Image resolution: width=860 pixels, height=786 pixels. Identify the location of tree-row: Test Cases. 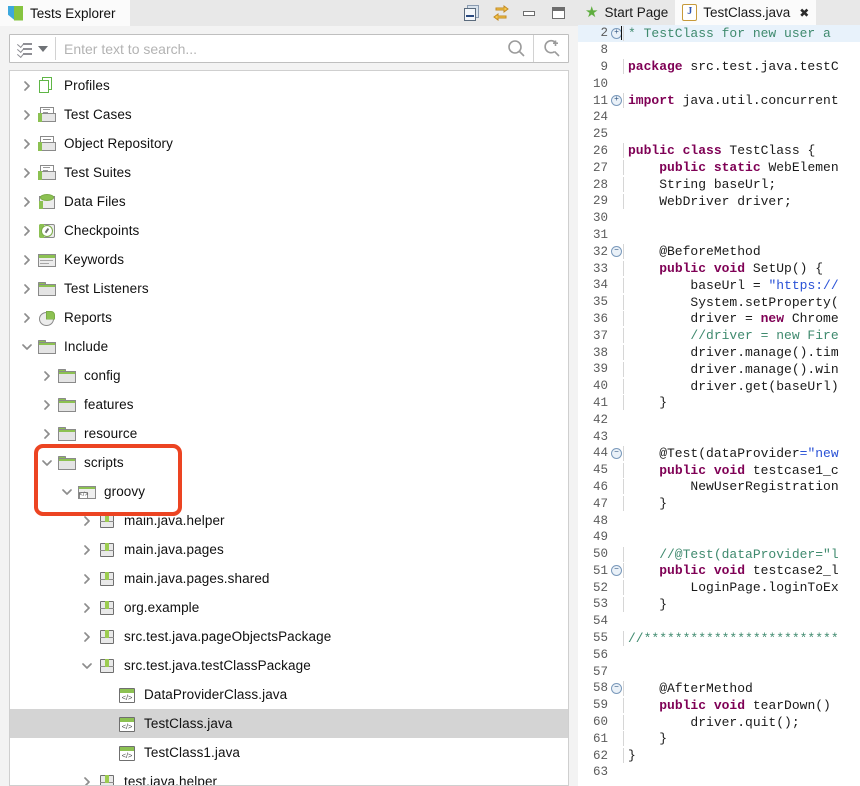
(289, 114).